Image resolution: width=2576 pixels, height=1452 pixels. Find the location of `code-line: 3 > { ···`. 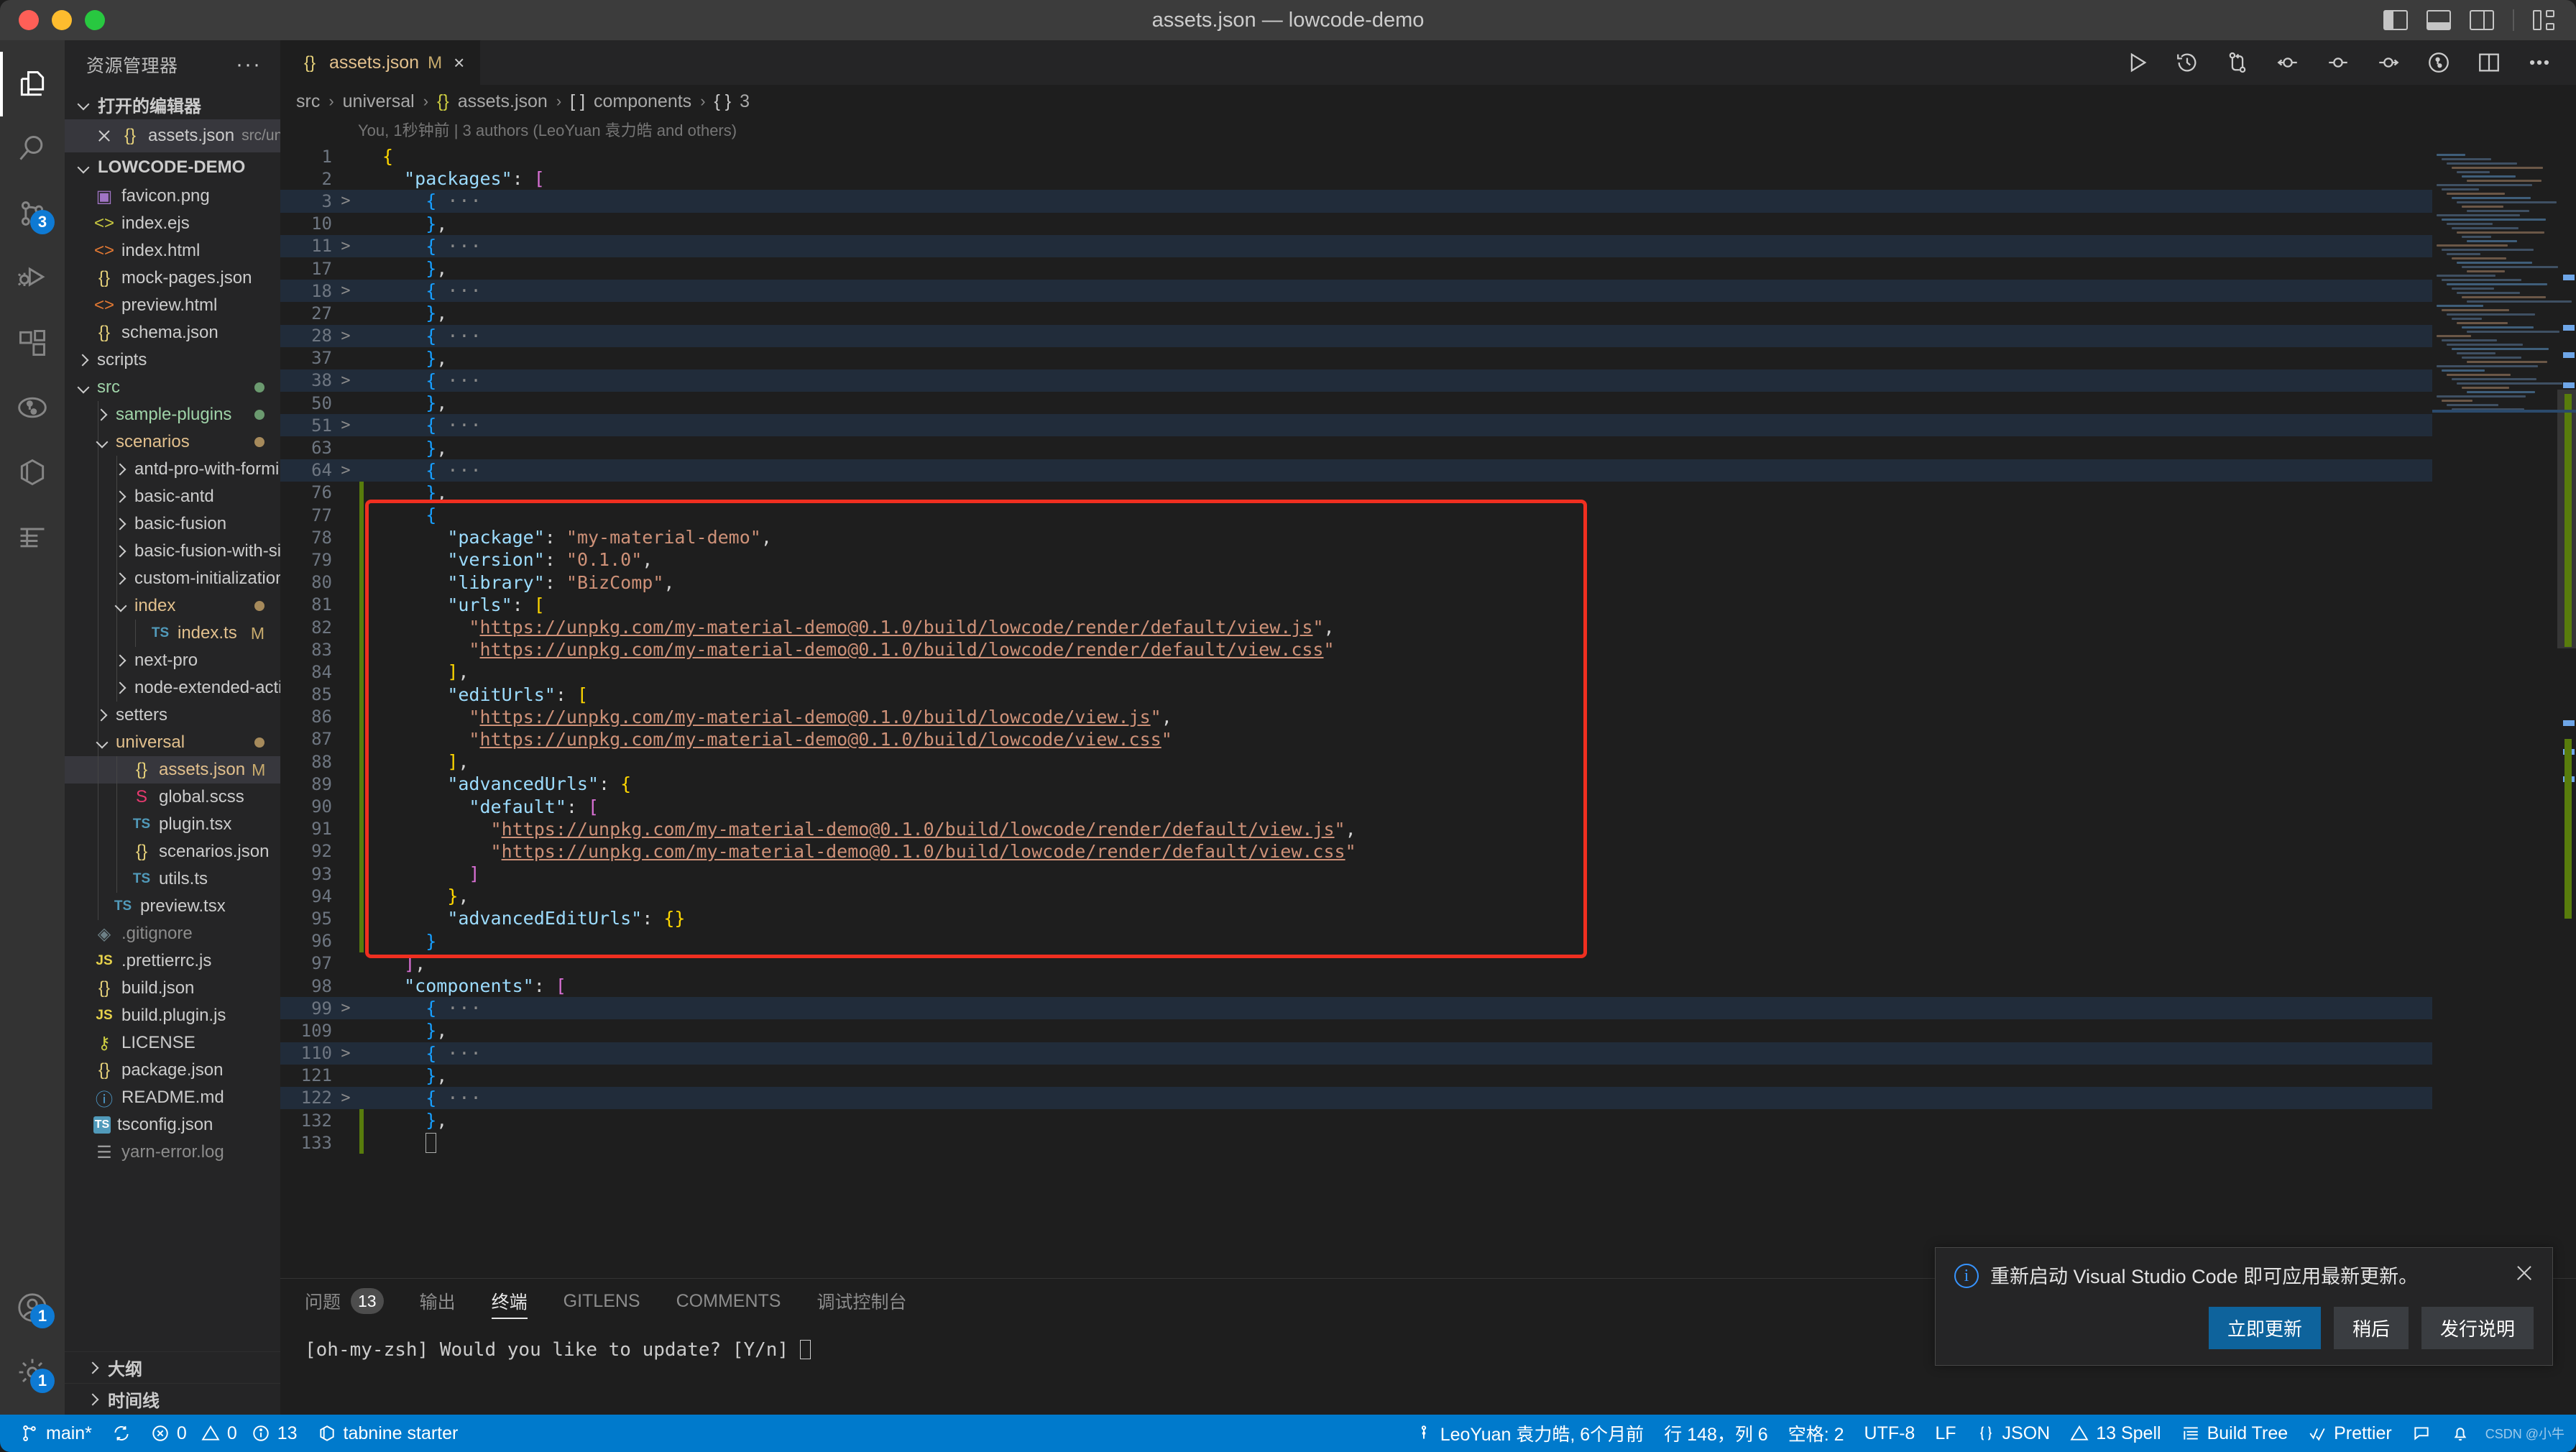

code-line: 3 > { ··· is located at coordinates (1356, 201).